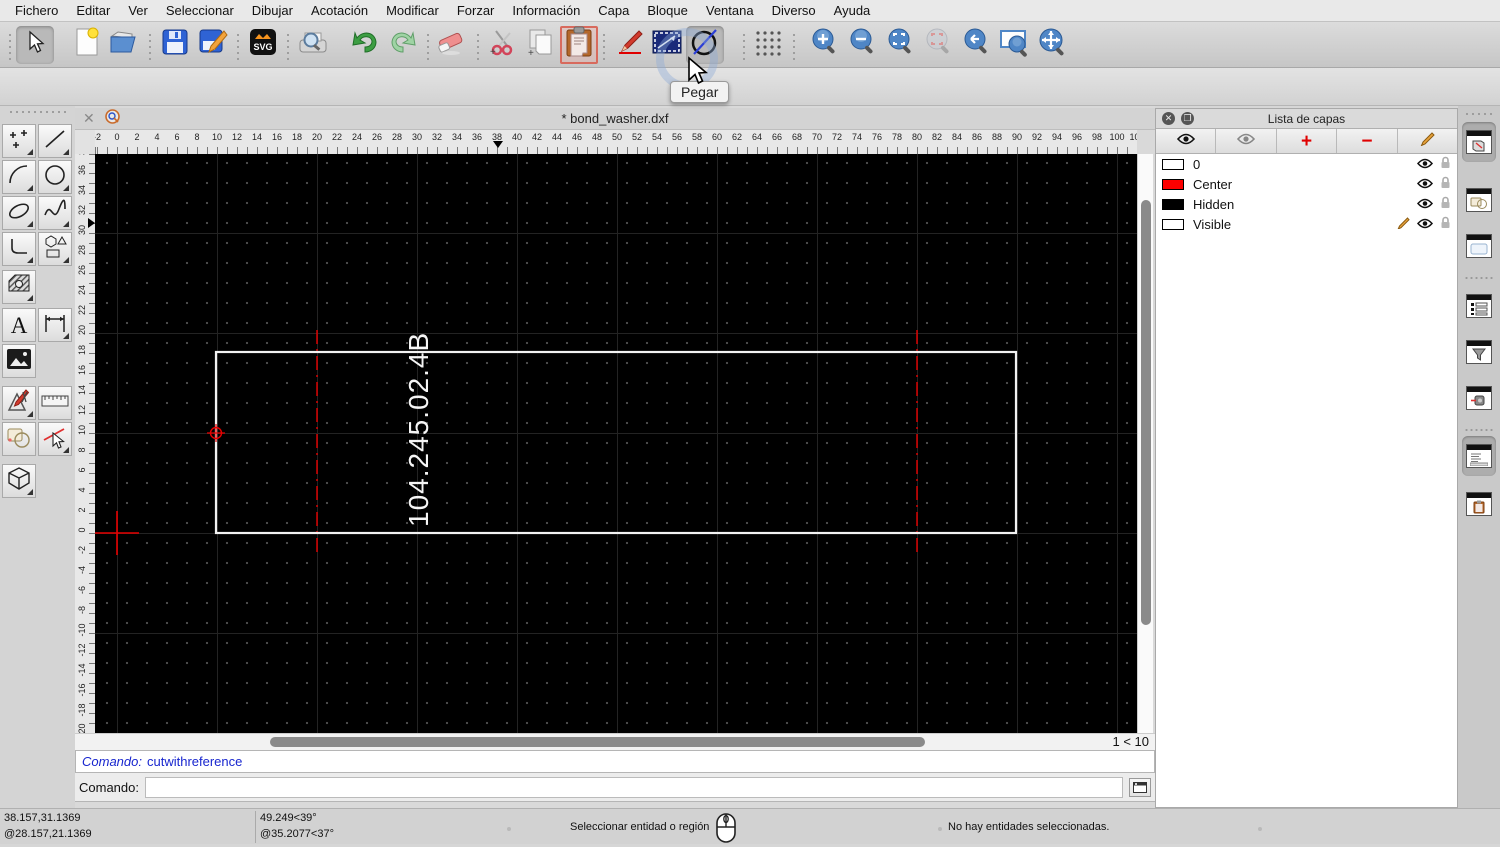 Image resolution: width=1500 pixels, height=847 pixels. I want to click on toolbar-handle, so click(10, 44).